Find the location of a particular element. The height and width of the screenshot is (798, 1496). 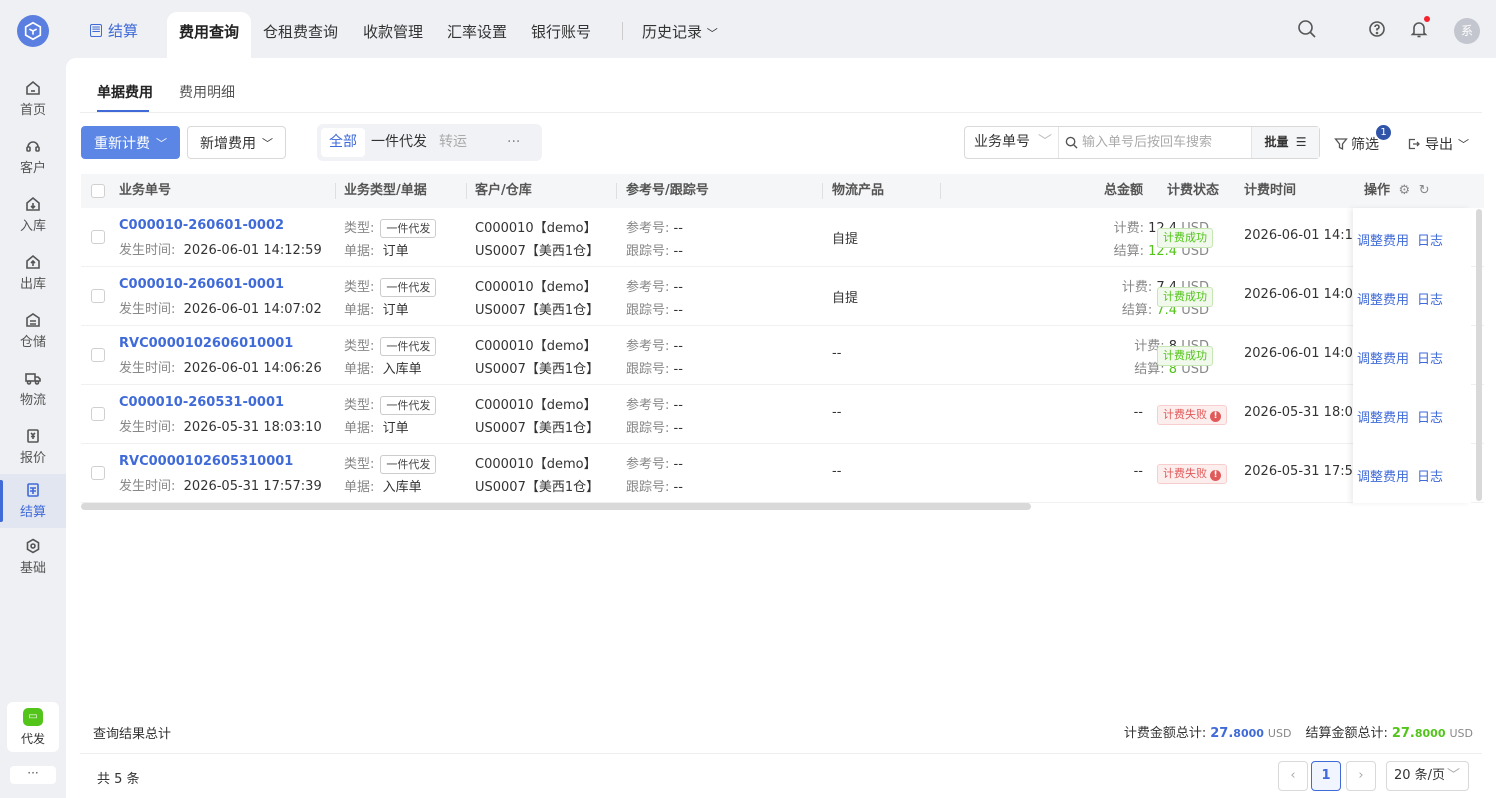

tab-exchange-rate: 汇率设置 is located at coordinates (477, 35).